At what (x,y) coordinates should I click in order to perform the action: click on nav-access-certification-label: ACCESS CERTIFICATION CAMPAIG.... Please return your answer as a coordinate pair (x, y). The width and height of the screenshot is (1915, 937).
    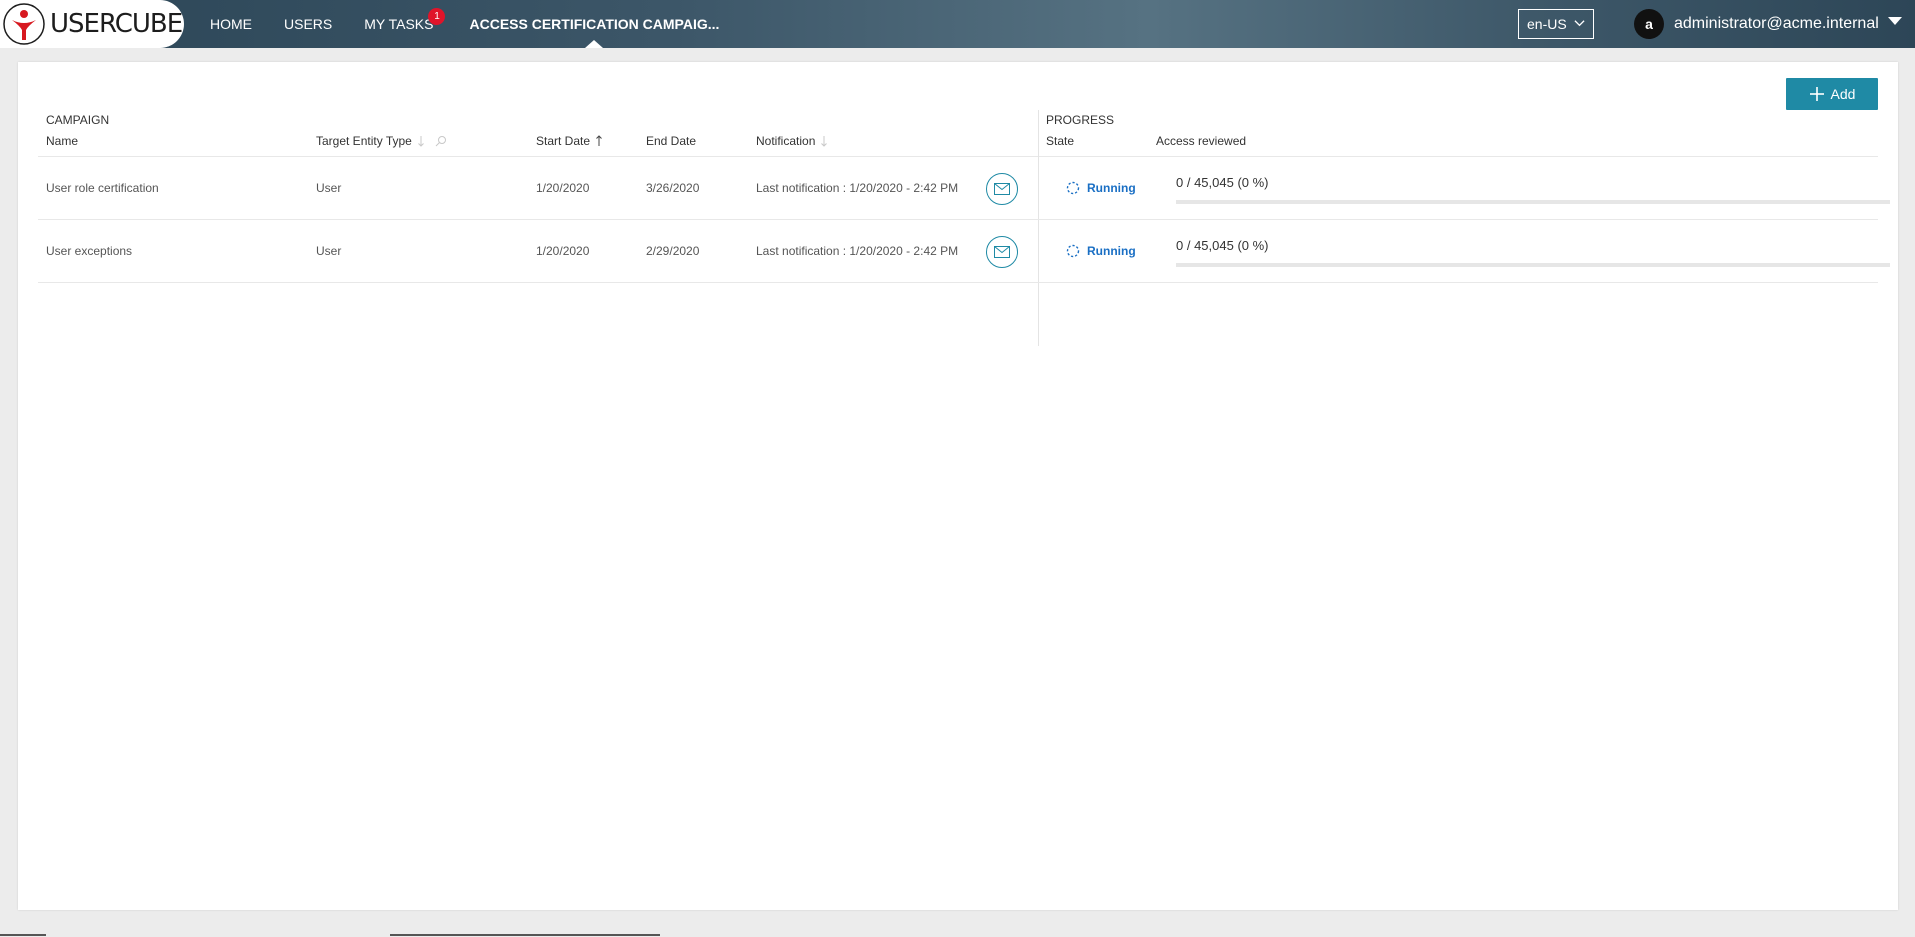
    Looking at the image, I should click on (594, 24).